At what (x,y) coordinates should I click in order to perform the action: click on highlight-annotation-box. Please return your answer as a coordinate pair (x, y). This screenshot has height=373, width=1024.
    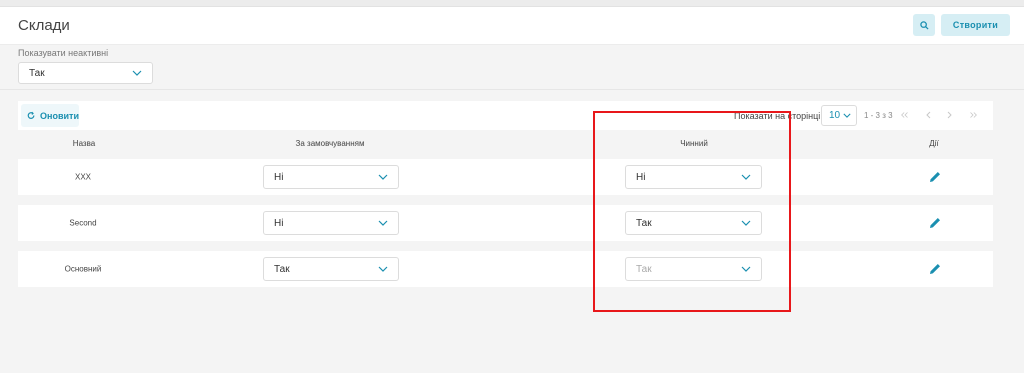
    Looking at the image, I should click on (692, 211).